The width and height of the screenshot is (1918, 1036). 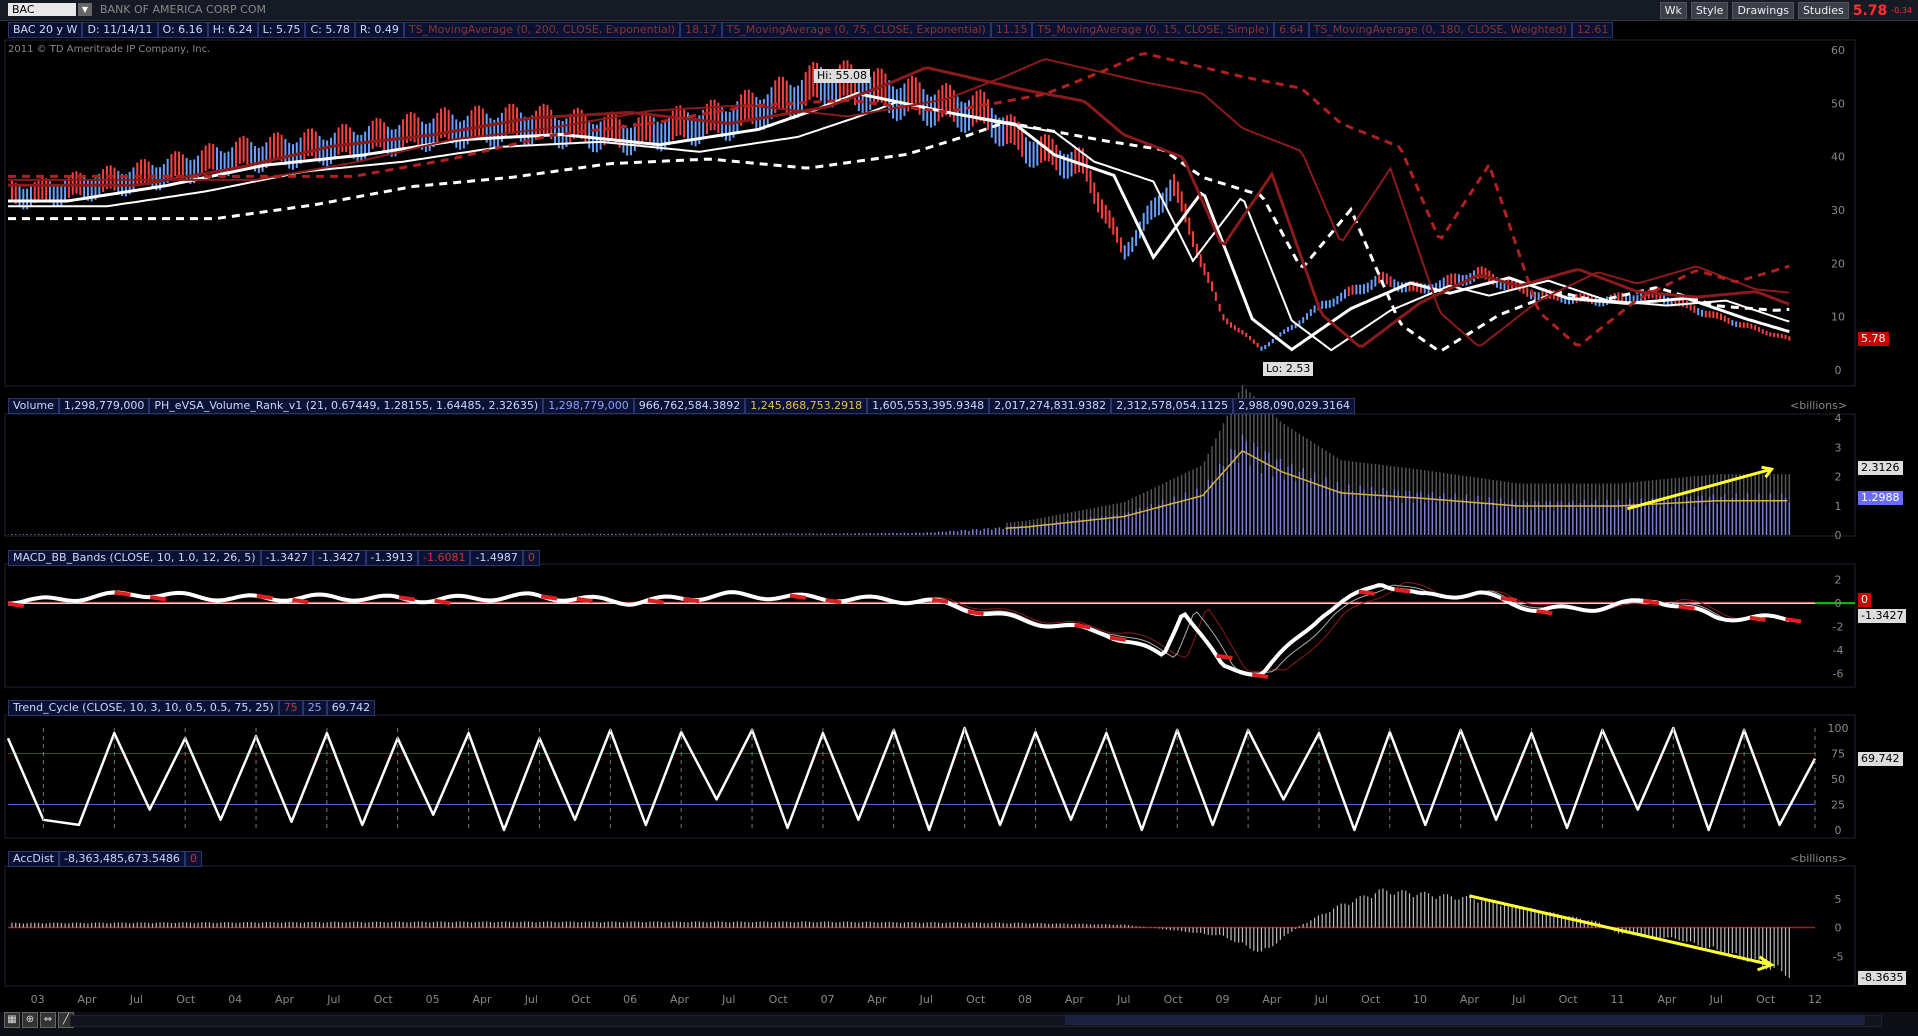 I want to click on price-ytick: 60, so click(x=1838, y=50).